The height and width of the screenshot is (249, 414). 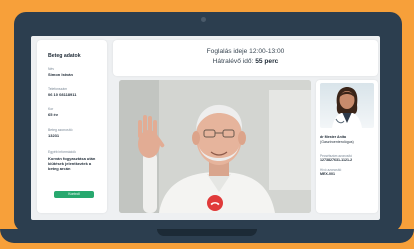 I want to click on patient-id-value: 13231, so click(x=54, y=135).